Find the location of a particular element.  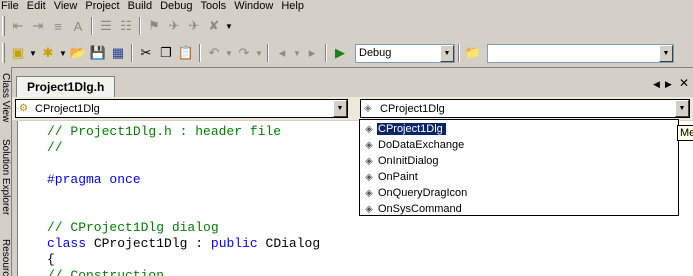

member-list-item-label: CProject1Dlg is located at coordinates (411, 129).